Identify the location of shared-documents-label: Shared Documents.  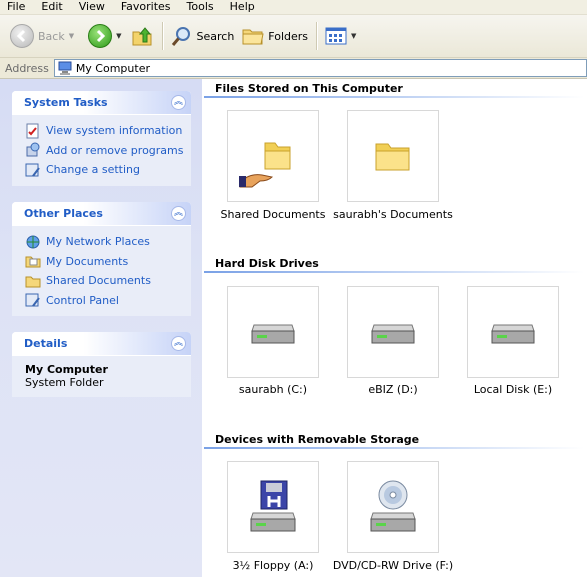
(273, 214).